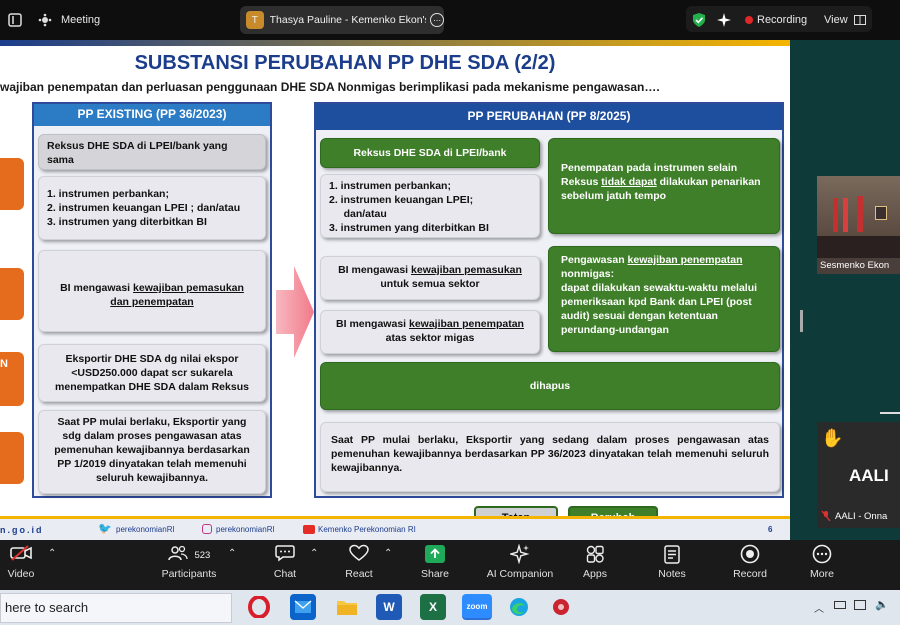 This screenshot has height=625, width=900. I want to click on more-button: More, so click(822, 562).